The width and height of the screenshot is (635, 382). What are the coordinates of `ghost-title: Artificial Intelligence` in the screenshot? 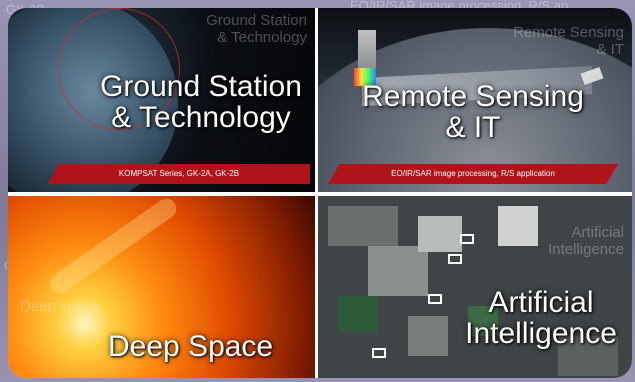 It's located at (586, 241).